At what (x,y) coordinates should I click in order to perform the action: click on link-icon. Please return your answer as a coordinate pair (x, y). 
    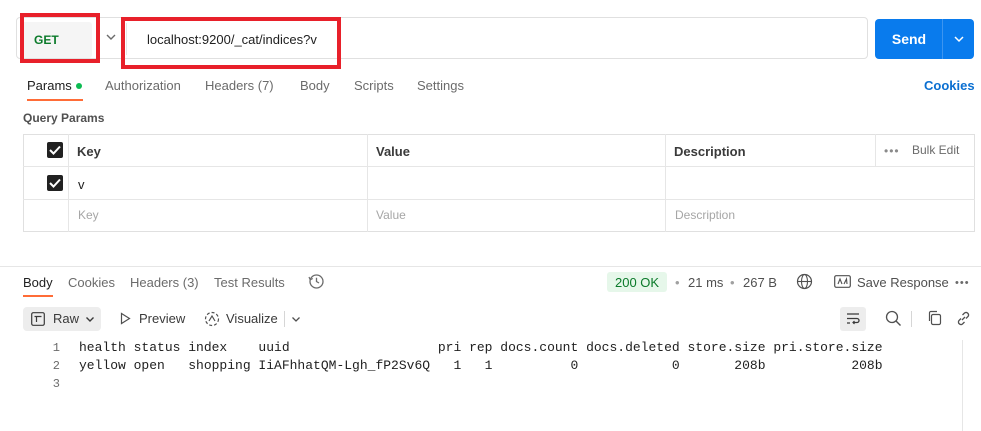
    Looking at the image, I should click on (963, 318).